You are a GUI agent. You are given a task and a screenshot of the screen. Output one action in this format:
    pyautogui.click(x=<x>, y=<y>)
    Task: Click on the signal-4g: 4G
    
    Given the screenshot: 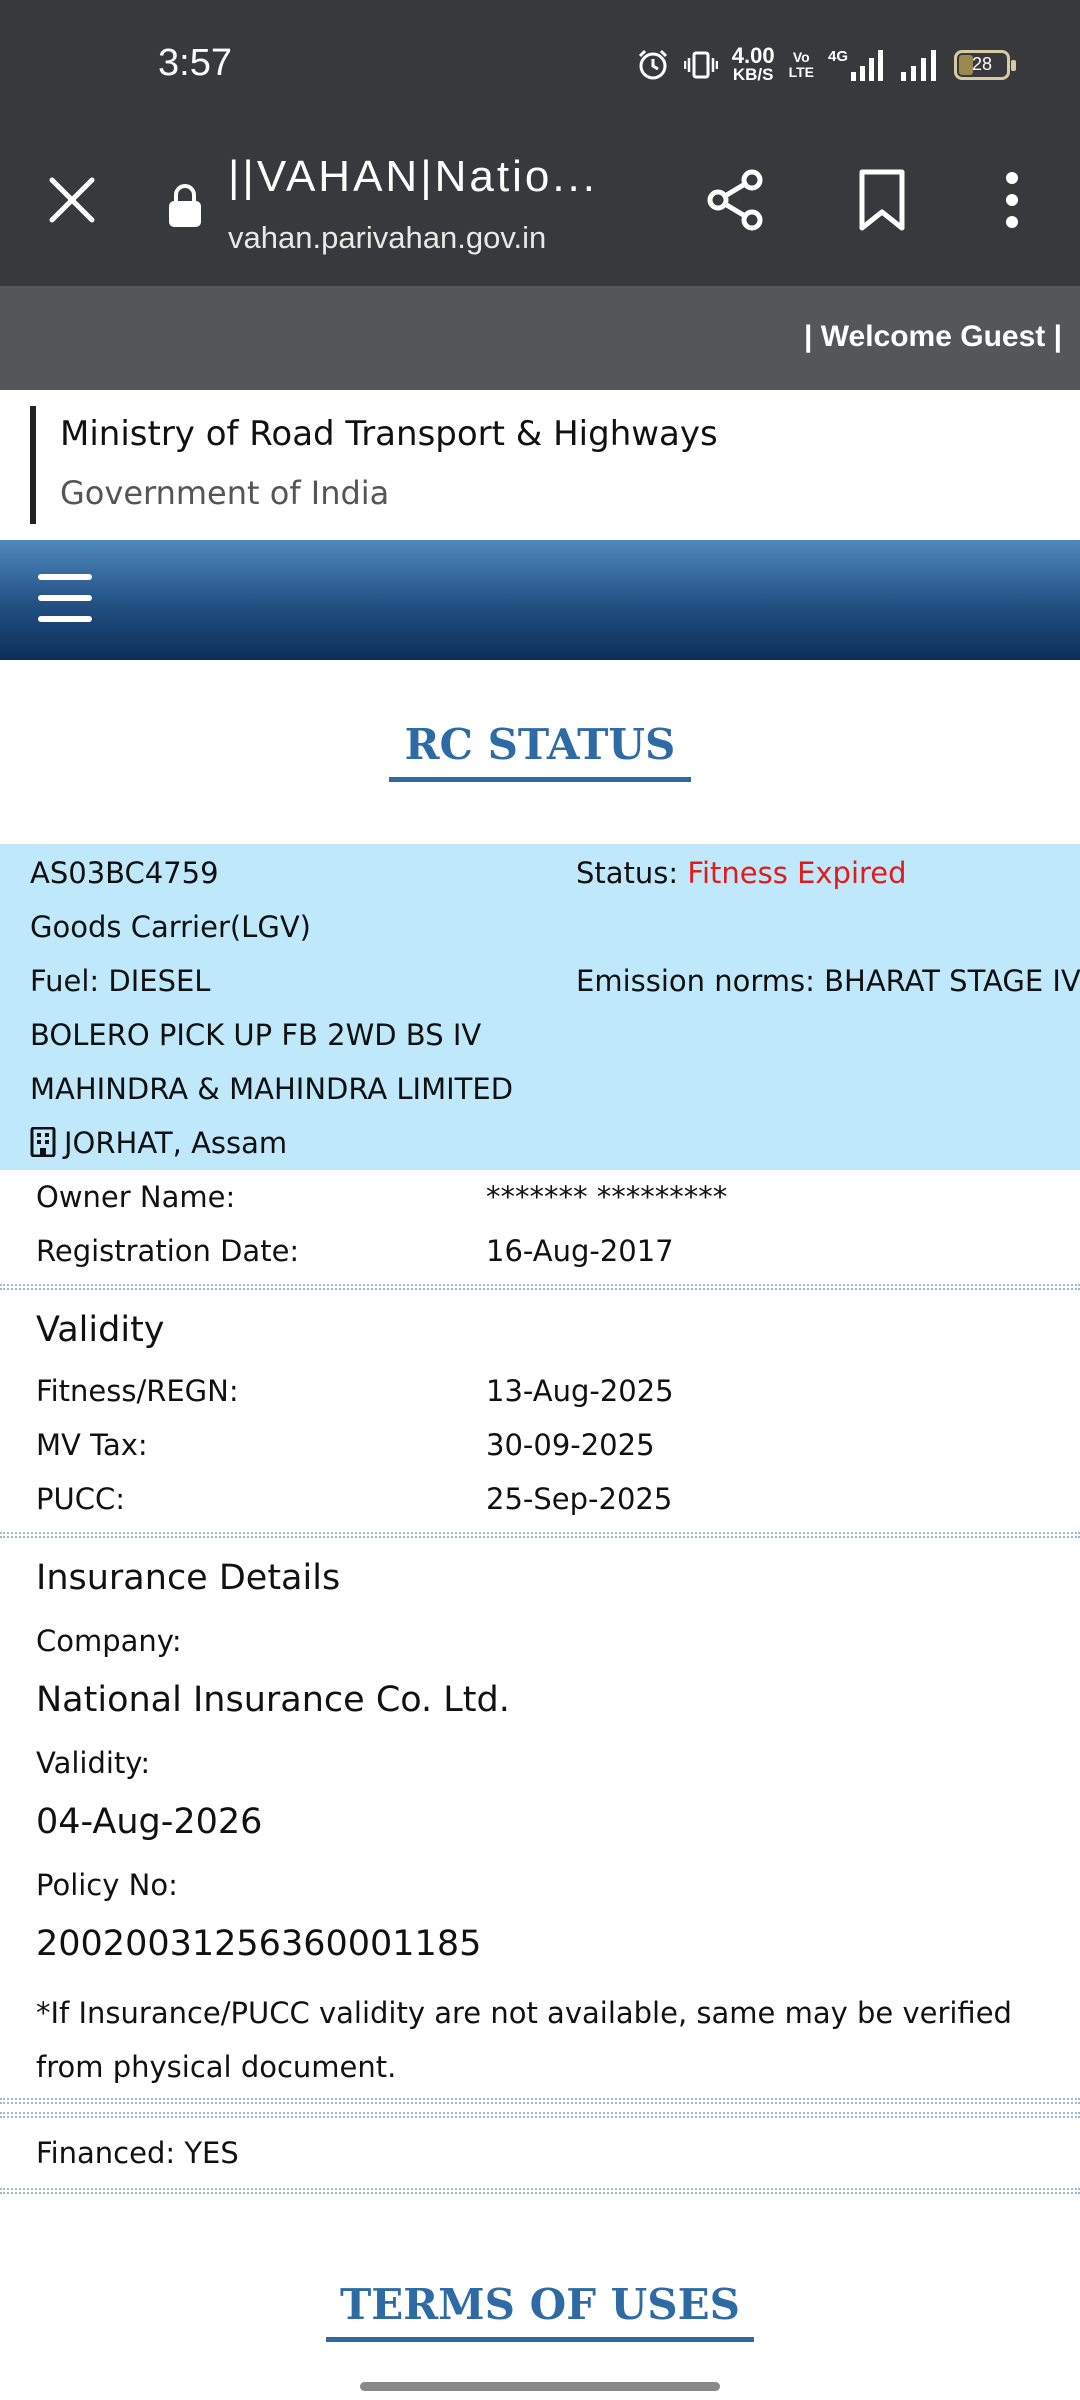 What is the action you would take?
    pyautogui.click(x=857, y=65)
    